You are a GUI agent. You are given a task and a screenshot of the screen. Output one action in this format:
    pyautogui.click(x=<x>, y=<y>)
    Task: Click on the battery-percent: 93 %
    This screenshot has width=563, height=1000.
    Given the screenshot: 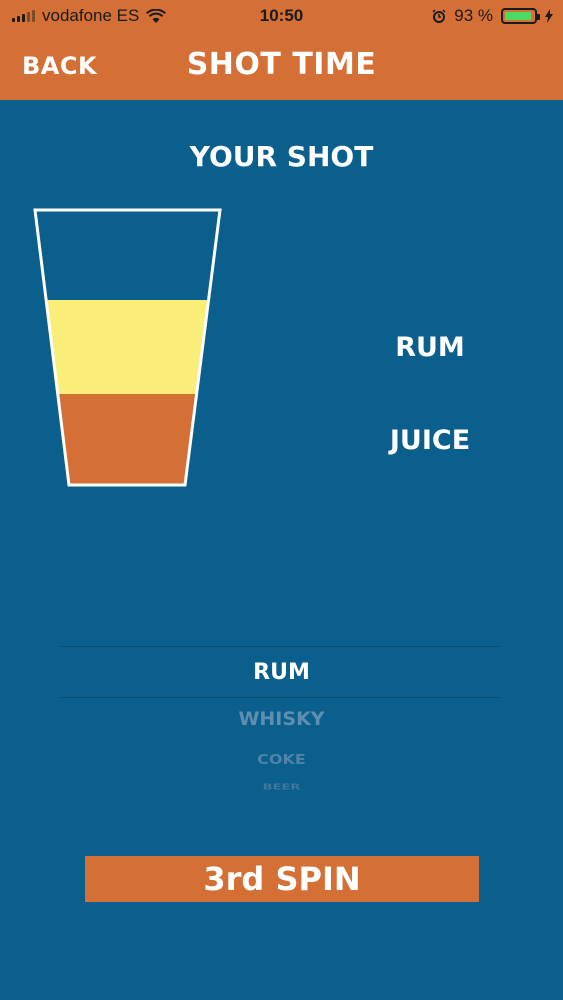 What is the action you would take?
    pyautogui.click(x=473, y=15)
    